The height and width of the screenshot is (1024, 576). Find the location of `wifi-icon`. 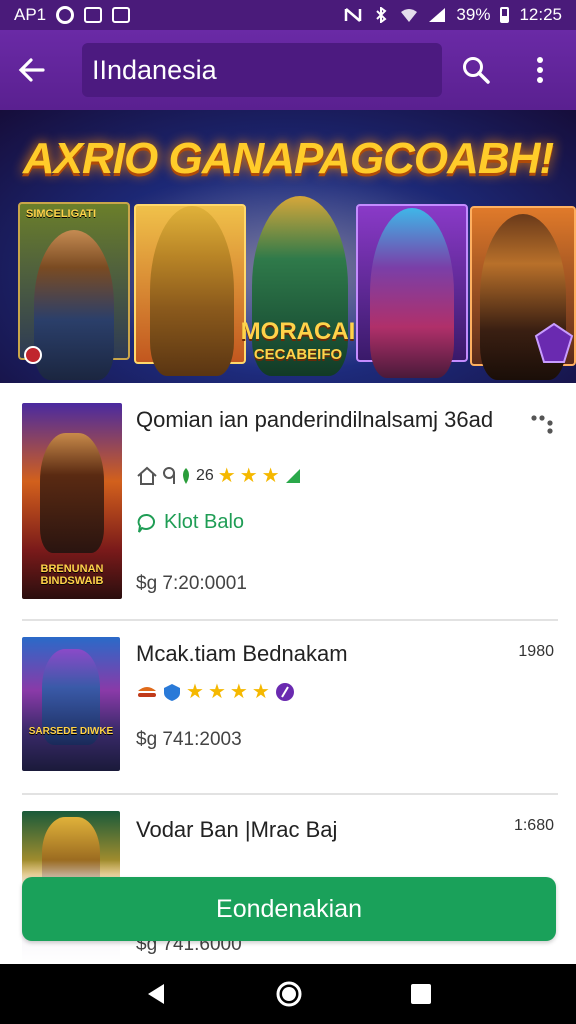

wifi-icon is located at coordinates (409, 15).